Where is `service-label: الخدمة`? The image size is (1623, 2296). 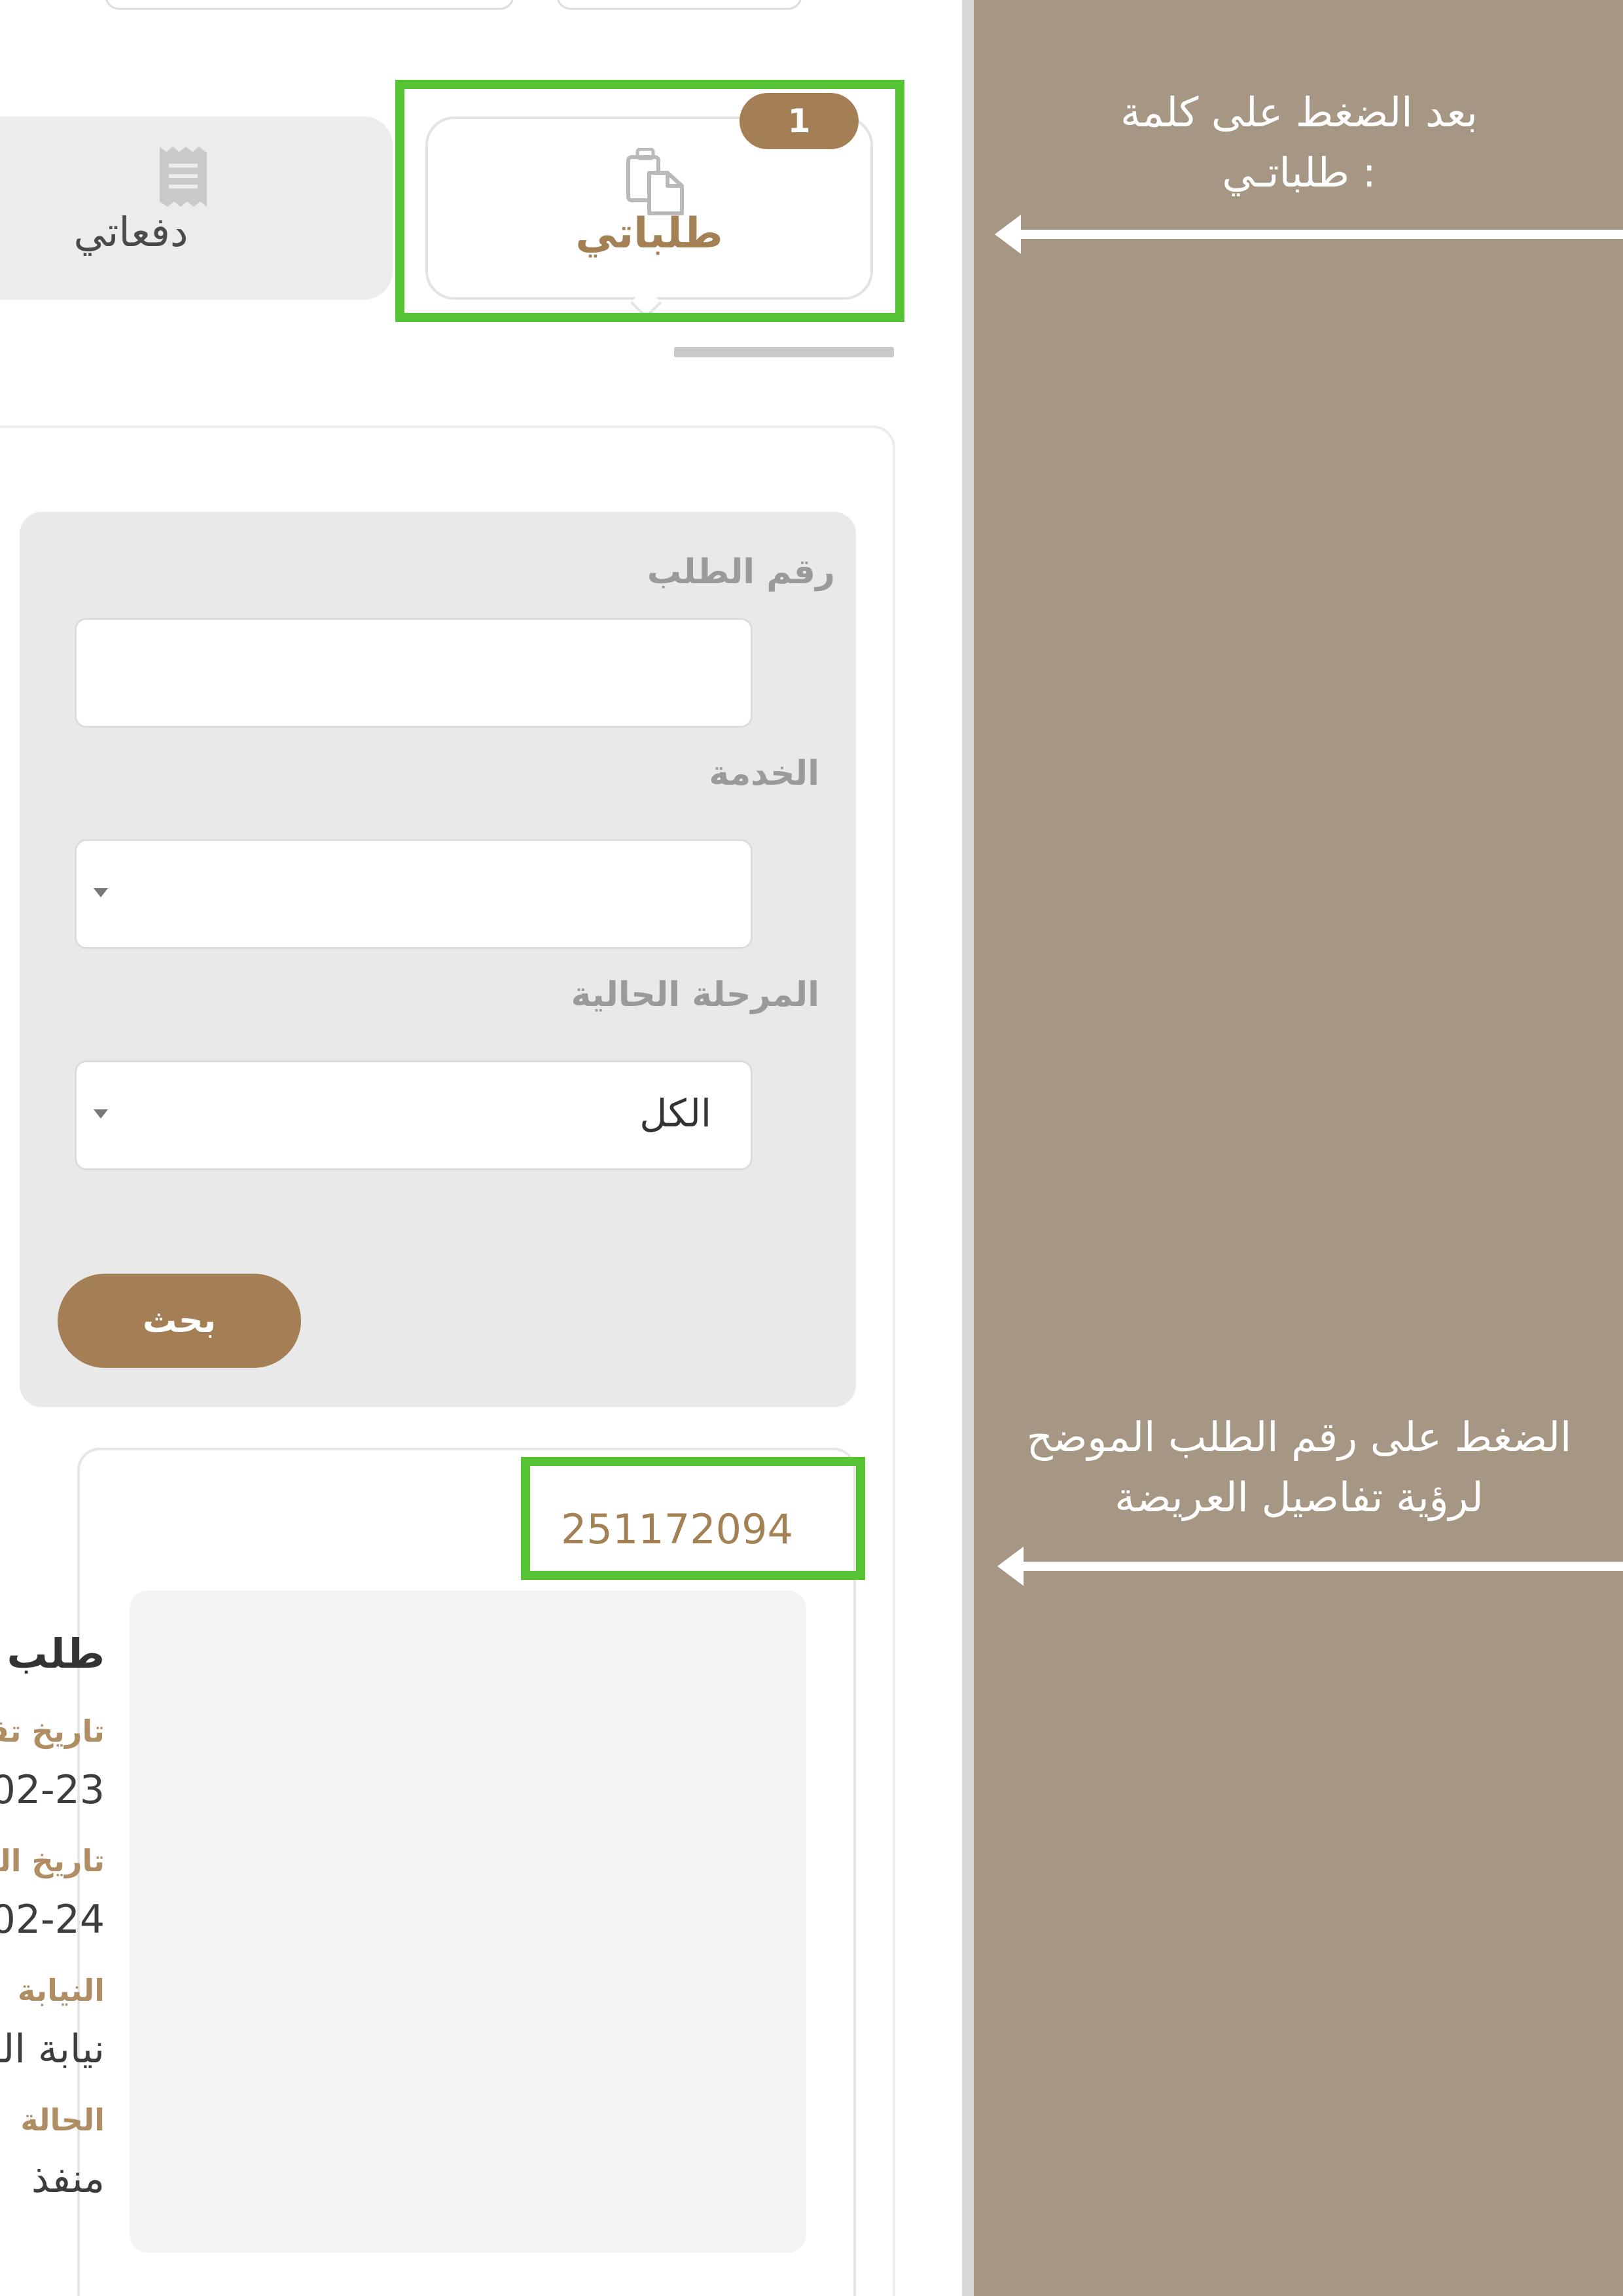
service-label: الخدمة is located at coordinates (764, 773).